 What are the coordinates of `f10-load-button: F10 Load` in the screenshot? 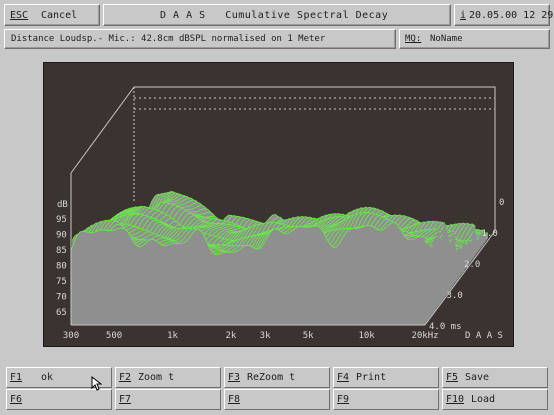 It's located at (495, 399).